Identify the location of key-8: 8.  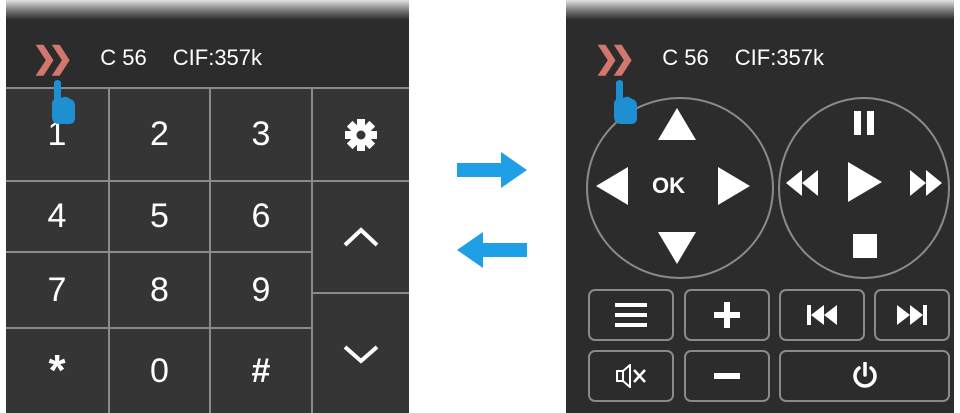
(159, 290).